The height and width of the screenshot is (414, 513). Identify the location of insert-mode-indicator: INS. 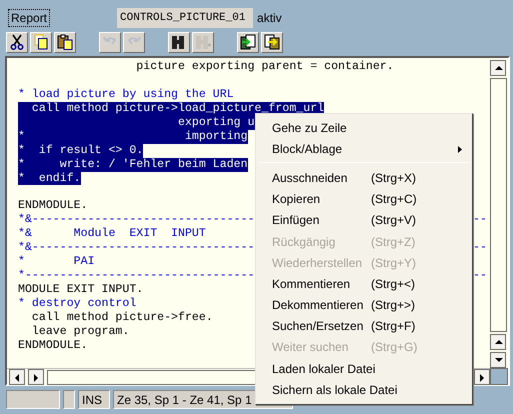
(94, 399).